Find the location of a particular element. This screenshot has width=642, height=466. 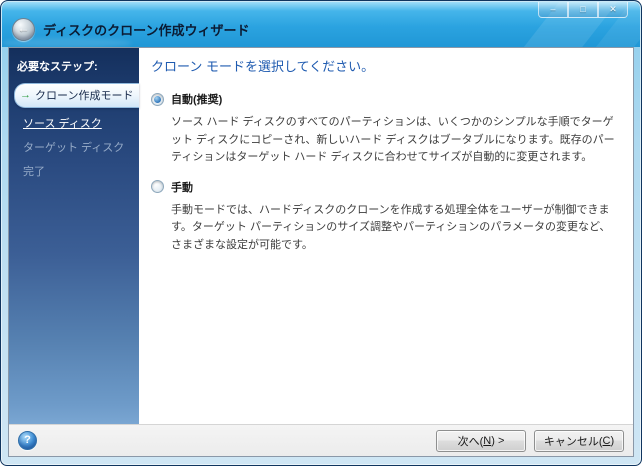

cancel-button: キャンセル(C) is located at coordinates (579, 440).